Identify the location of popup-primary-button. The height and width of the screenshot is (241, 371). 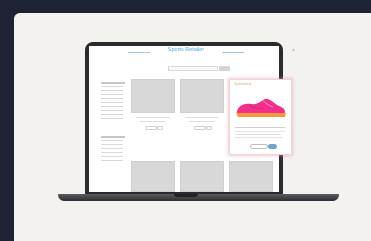
(272, 146).